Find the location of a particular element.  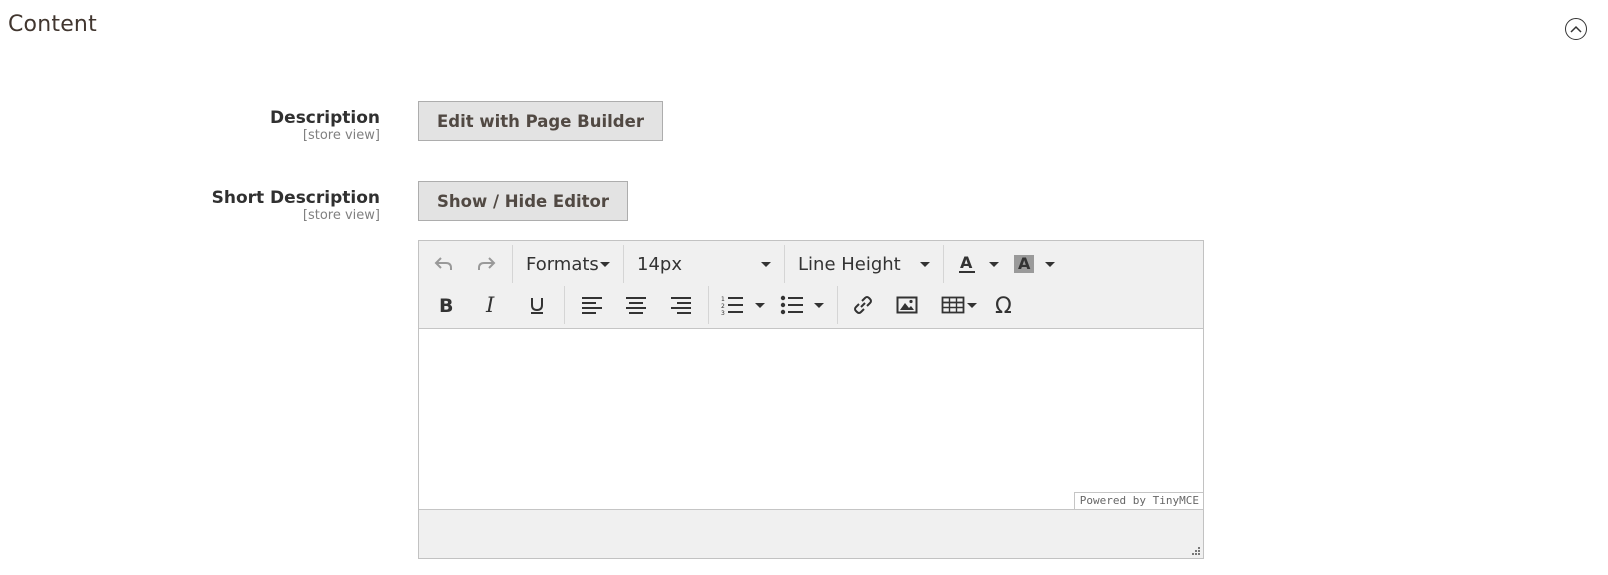

insert-image-button is located at coordinates (907, 305).